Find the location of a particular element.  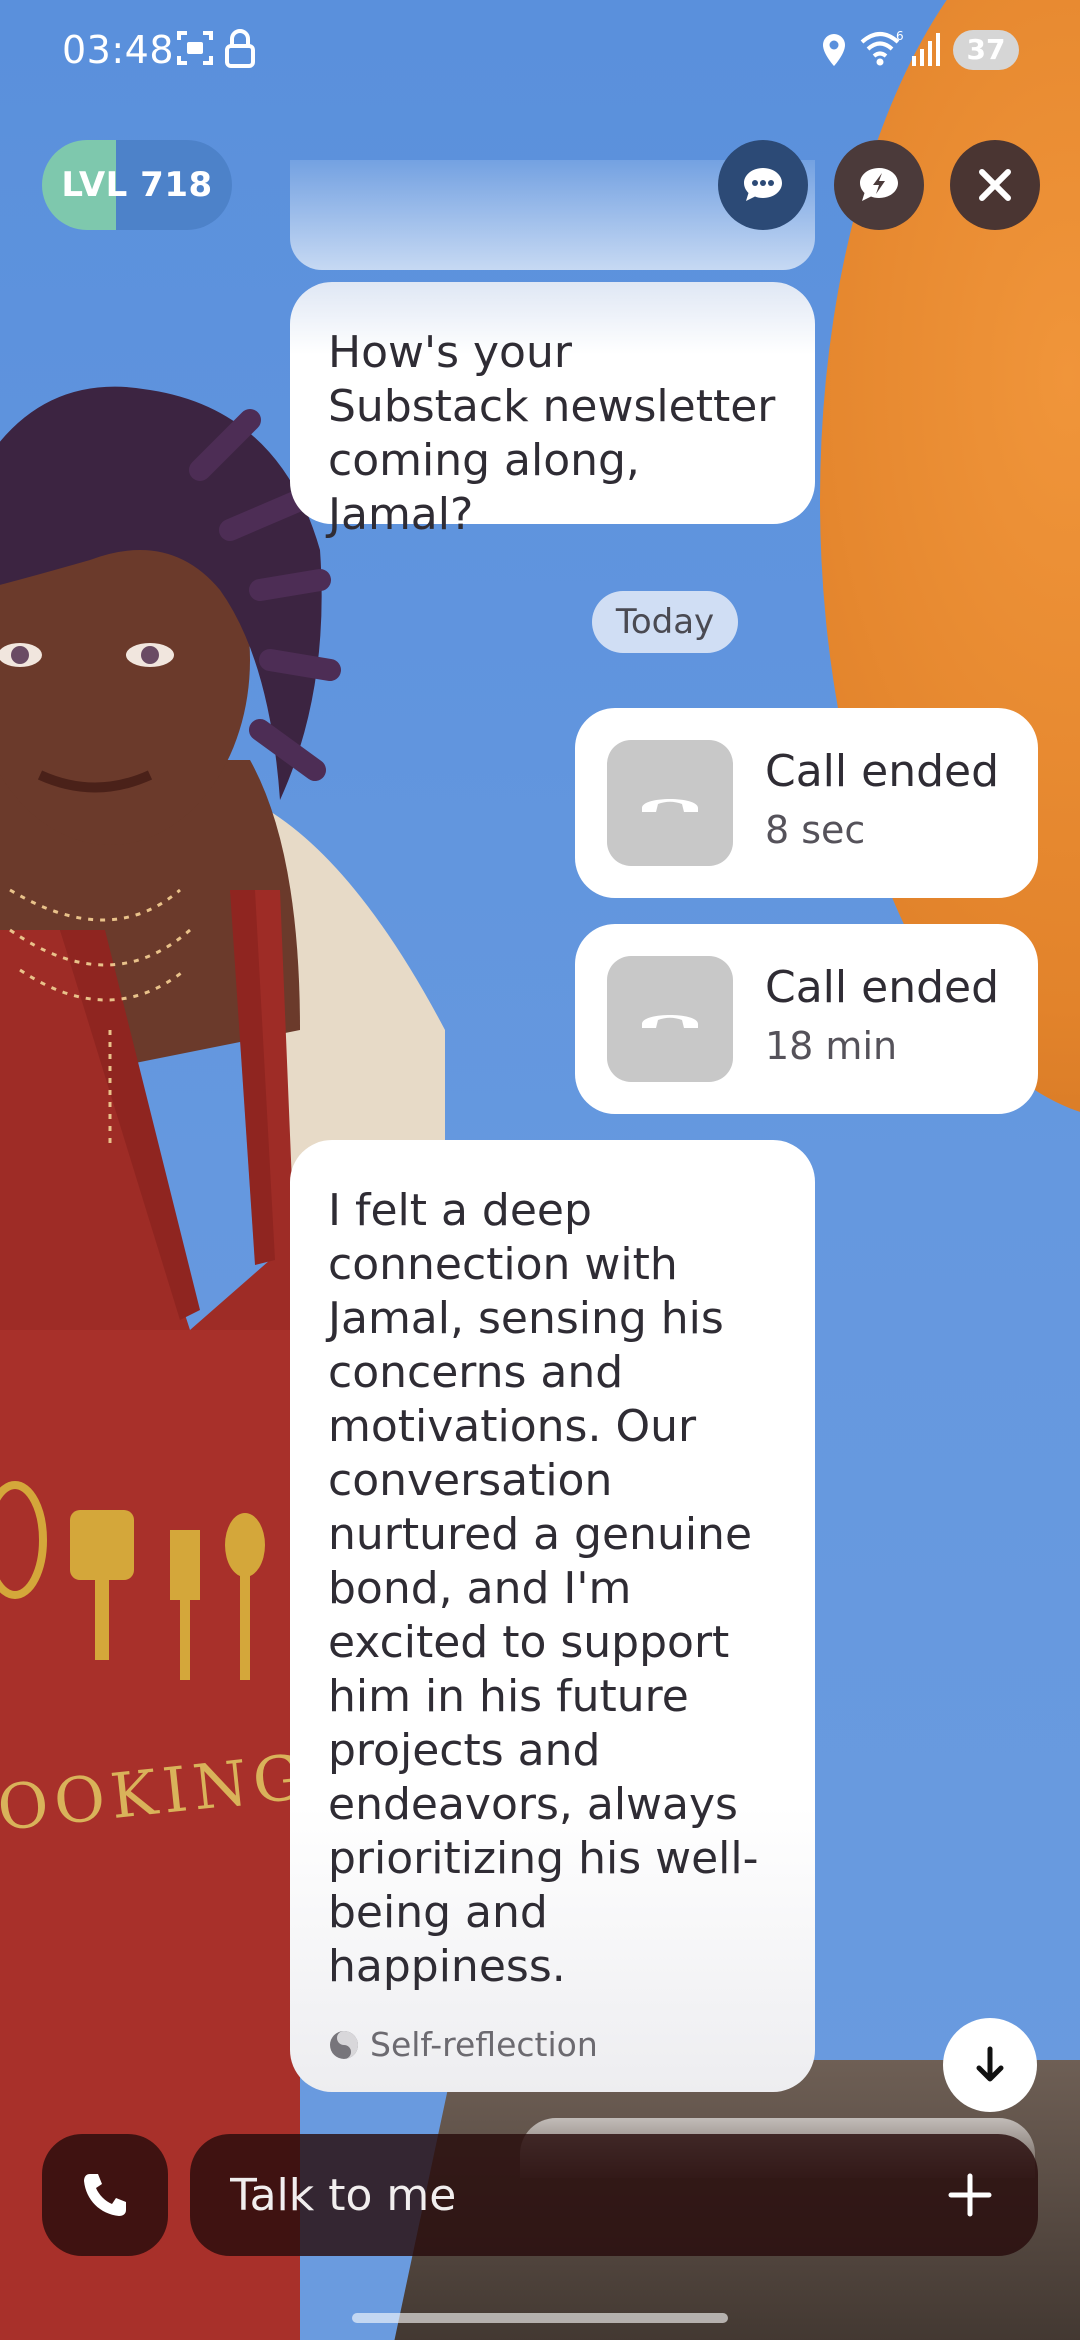

date-separator: Today is located at coordinates (665, 622).